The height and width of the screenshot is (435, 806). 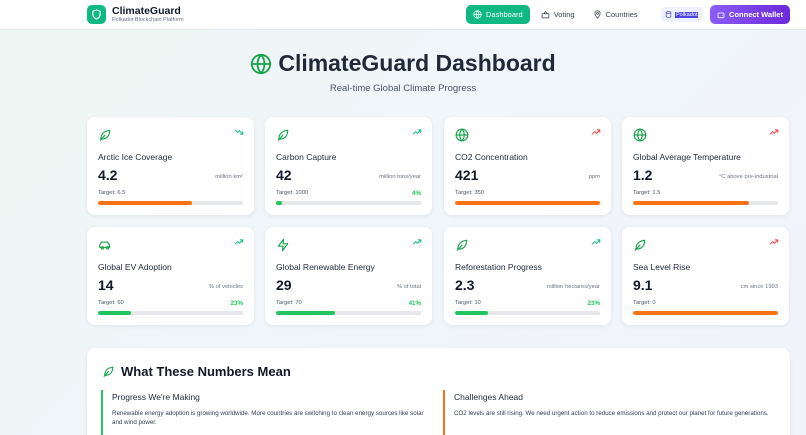 I want to click on metric-label: CO2 Concentration, so click(x=491, y=157).